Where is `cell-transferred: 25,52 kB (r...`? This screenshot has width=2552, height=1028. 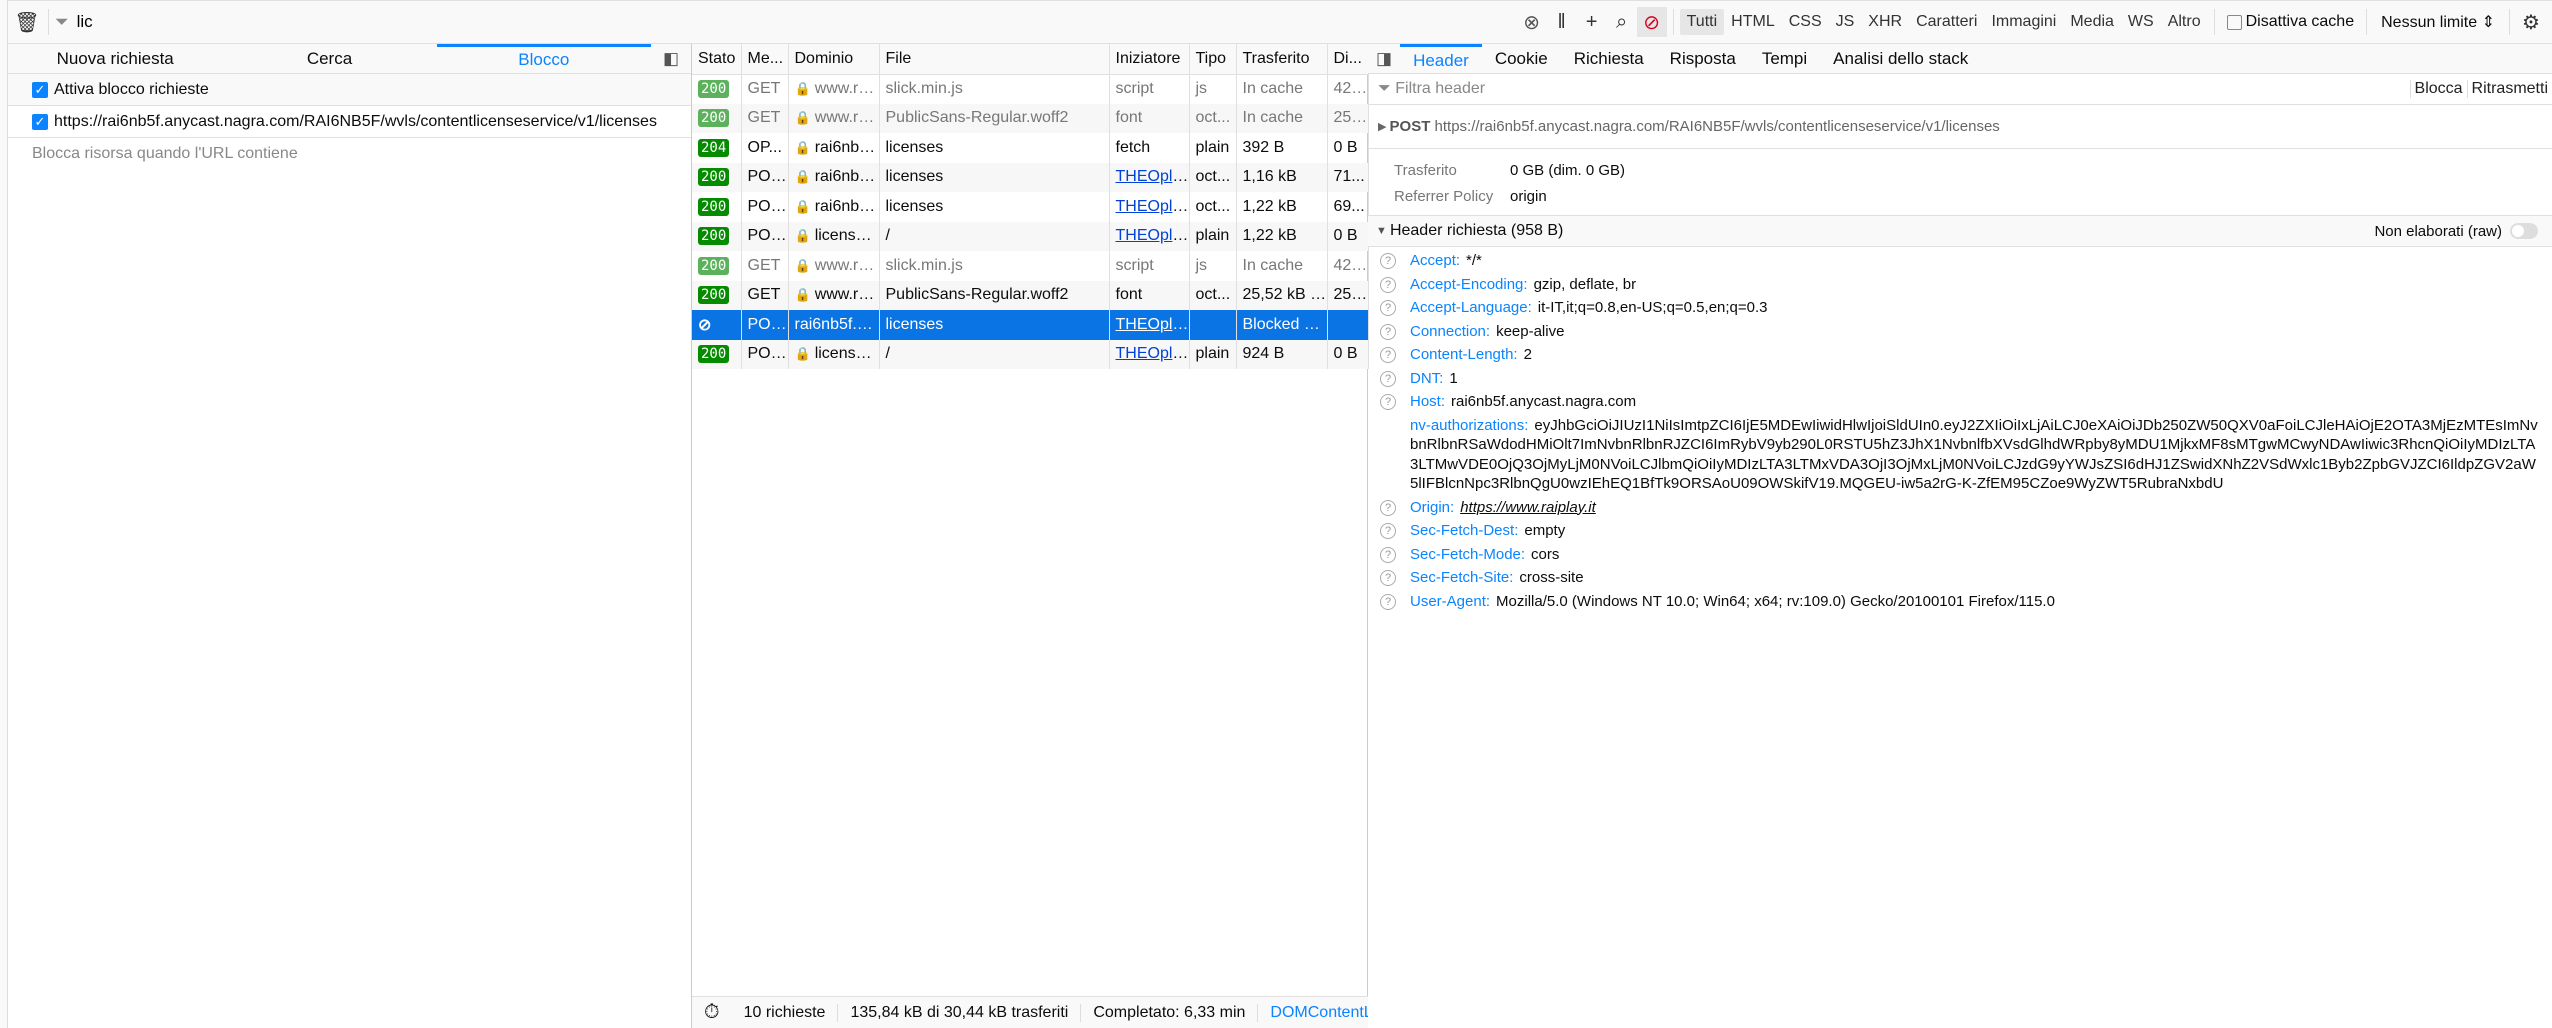 cell-transferred: 25,52 kB (r... is located at coordinates (1282, 295).